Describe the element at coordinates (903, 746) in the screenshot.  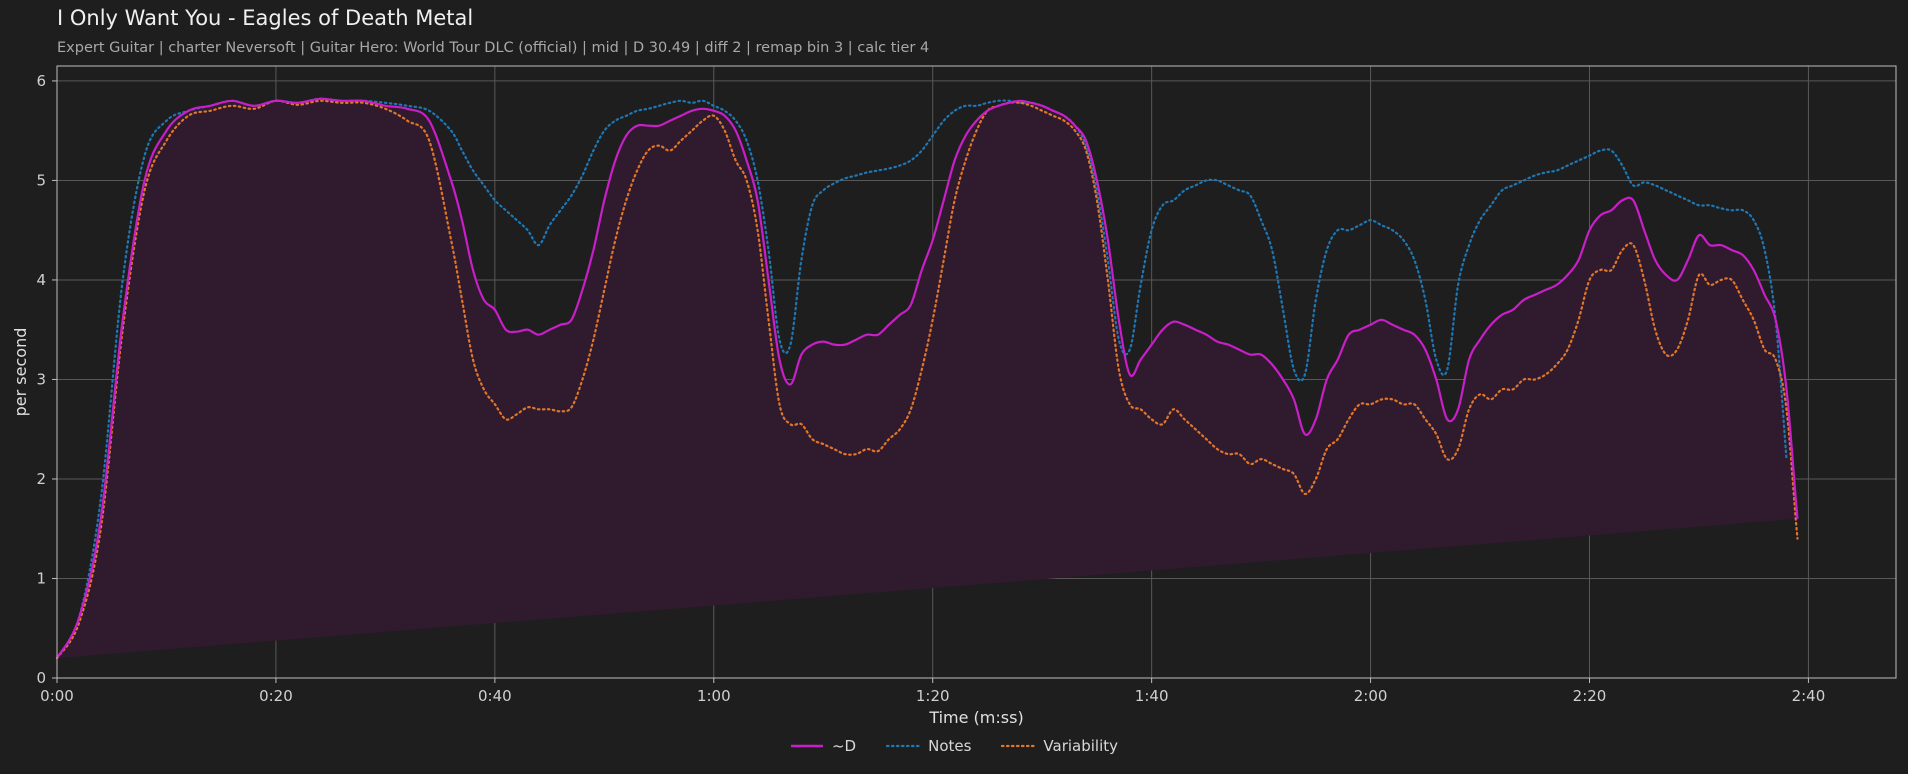
I see `legend-swatch-notes` at that location.